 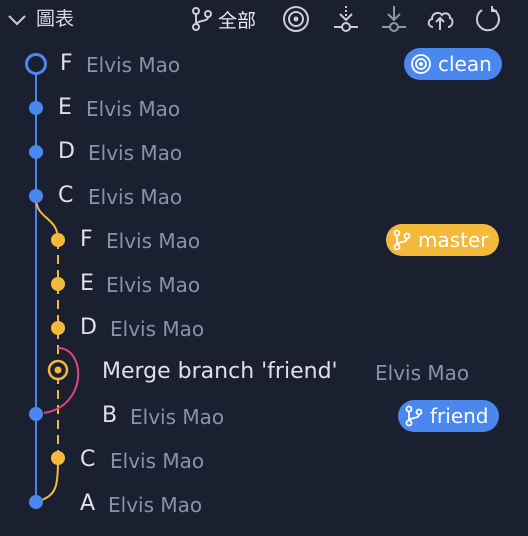 What do you see at coordinates (264, 64) in the screenshot?
I see `commit-row: F Elvis Mao clean` at bounding box center [264, 64].